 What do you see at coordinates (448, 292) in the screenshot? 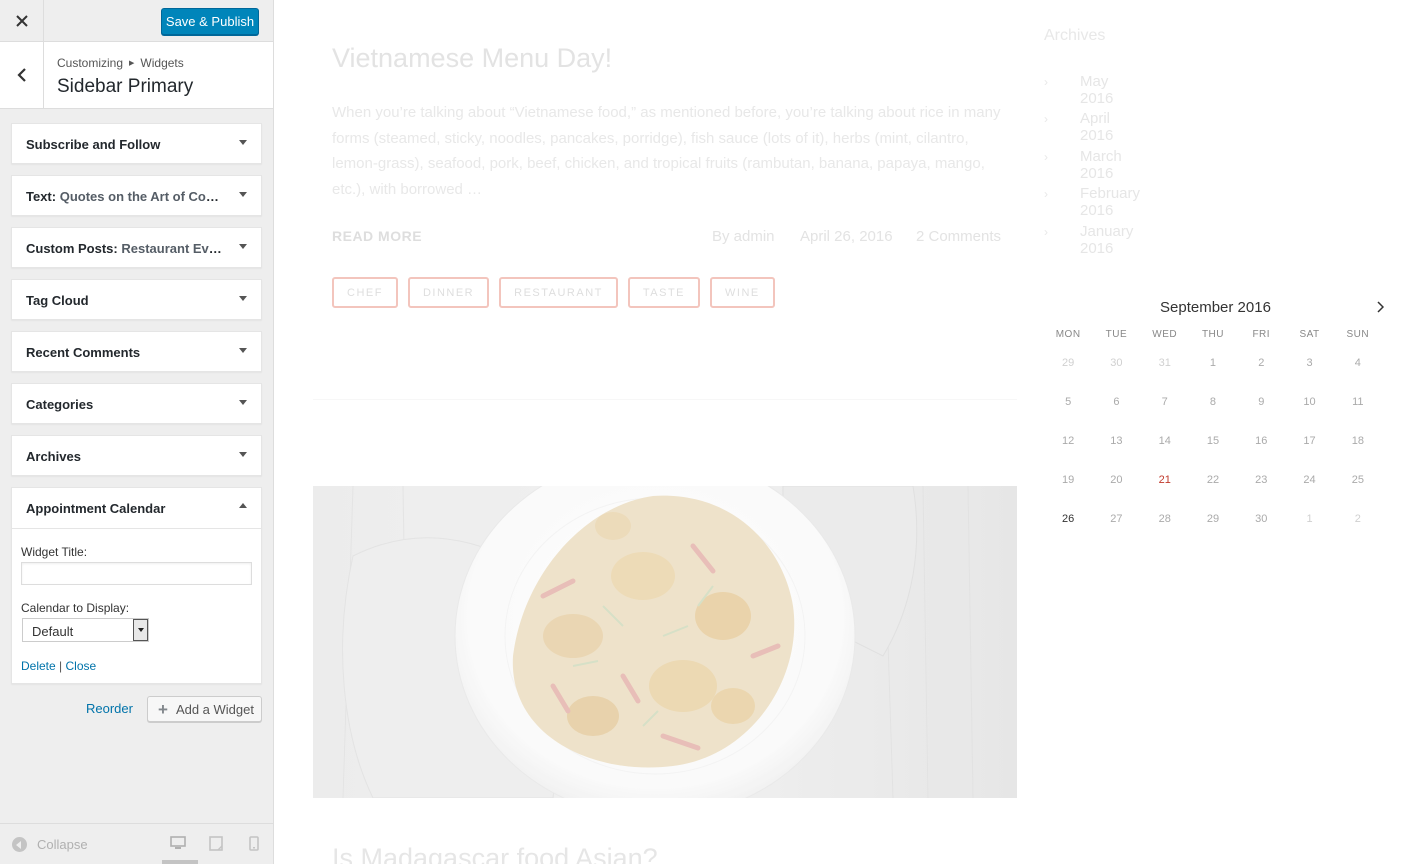
I see `tag-dinner: DINNER` at bounding box center [448, 292].